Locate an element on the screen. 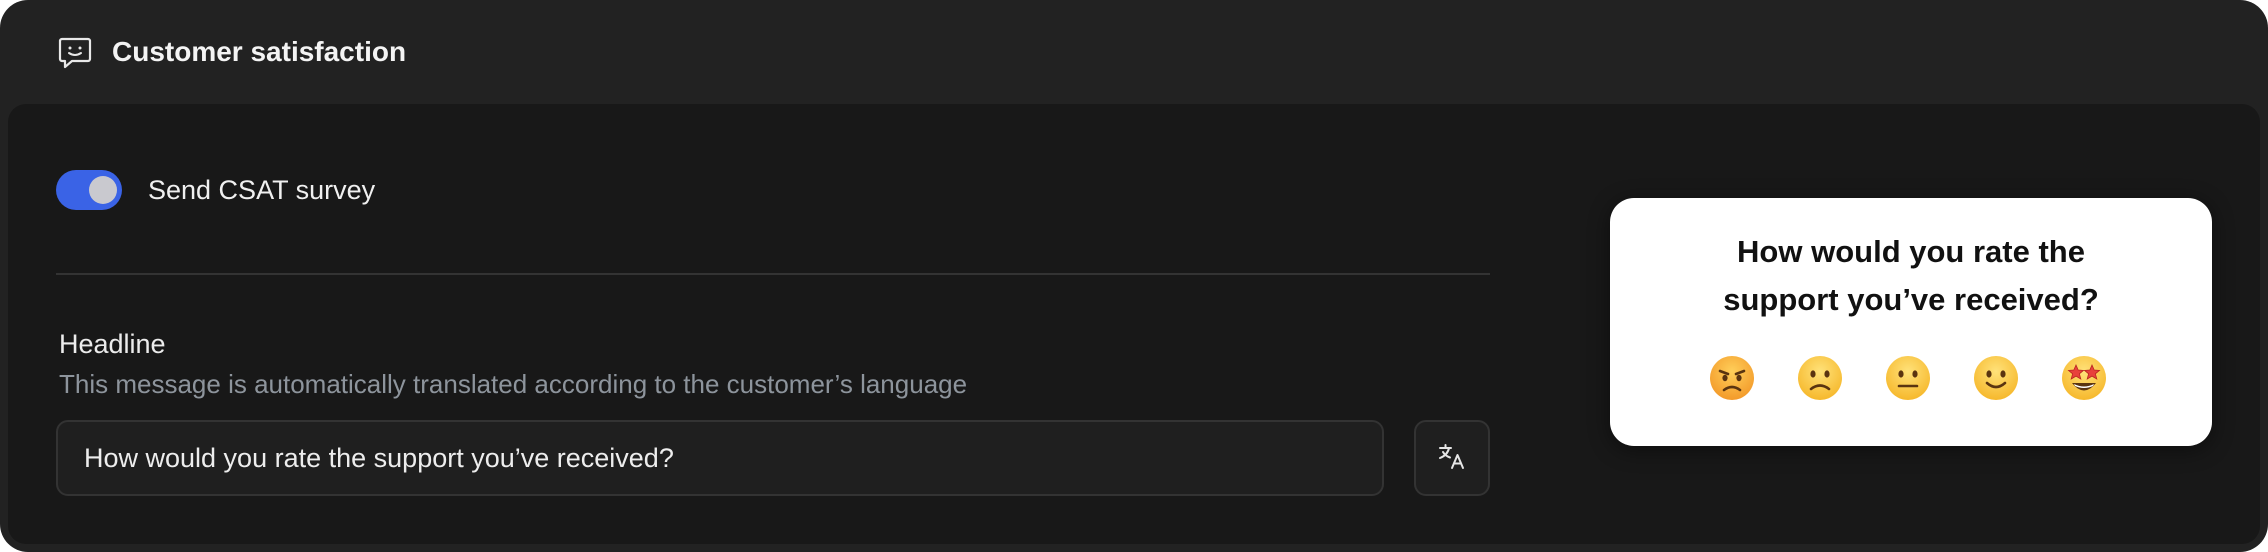  neutral-face-icon is located at coordinates (1908, 378).